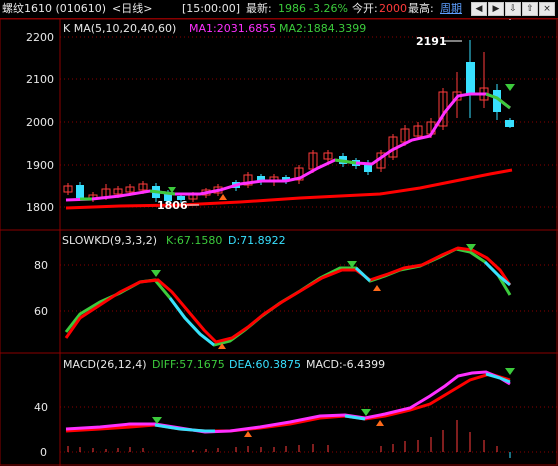 The width and height of the screenshot is (558, 466). What do you see at coordinates (40, 122) in the screenshot?
I see `y-tick-2000: 2000` at bounding box center [40, 122].